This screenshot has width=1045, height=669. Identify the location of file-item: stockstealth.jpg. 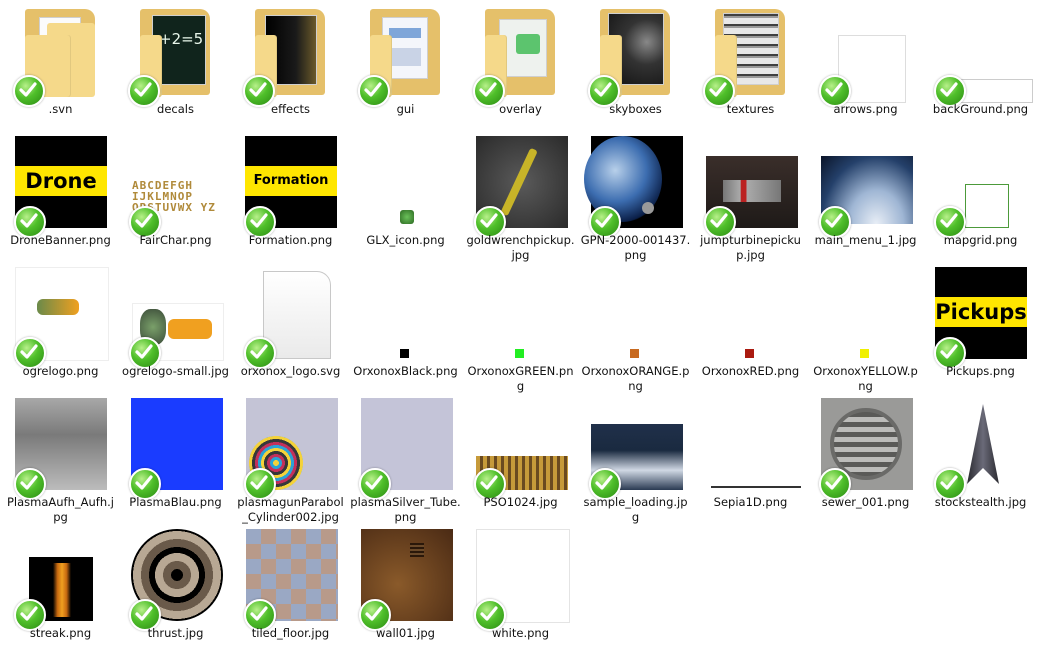
(980, 468).